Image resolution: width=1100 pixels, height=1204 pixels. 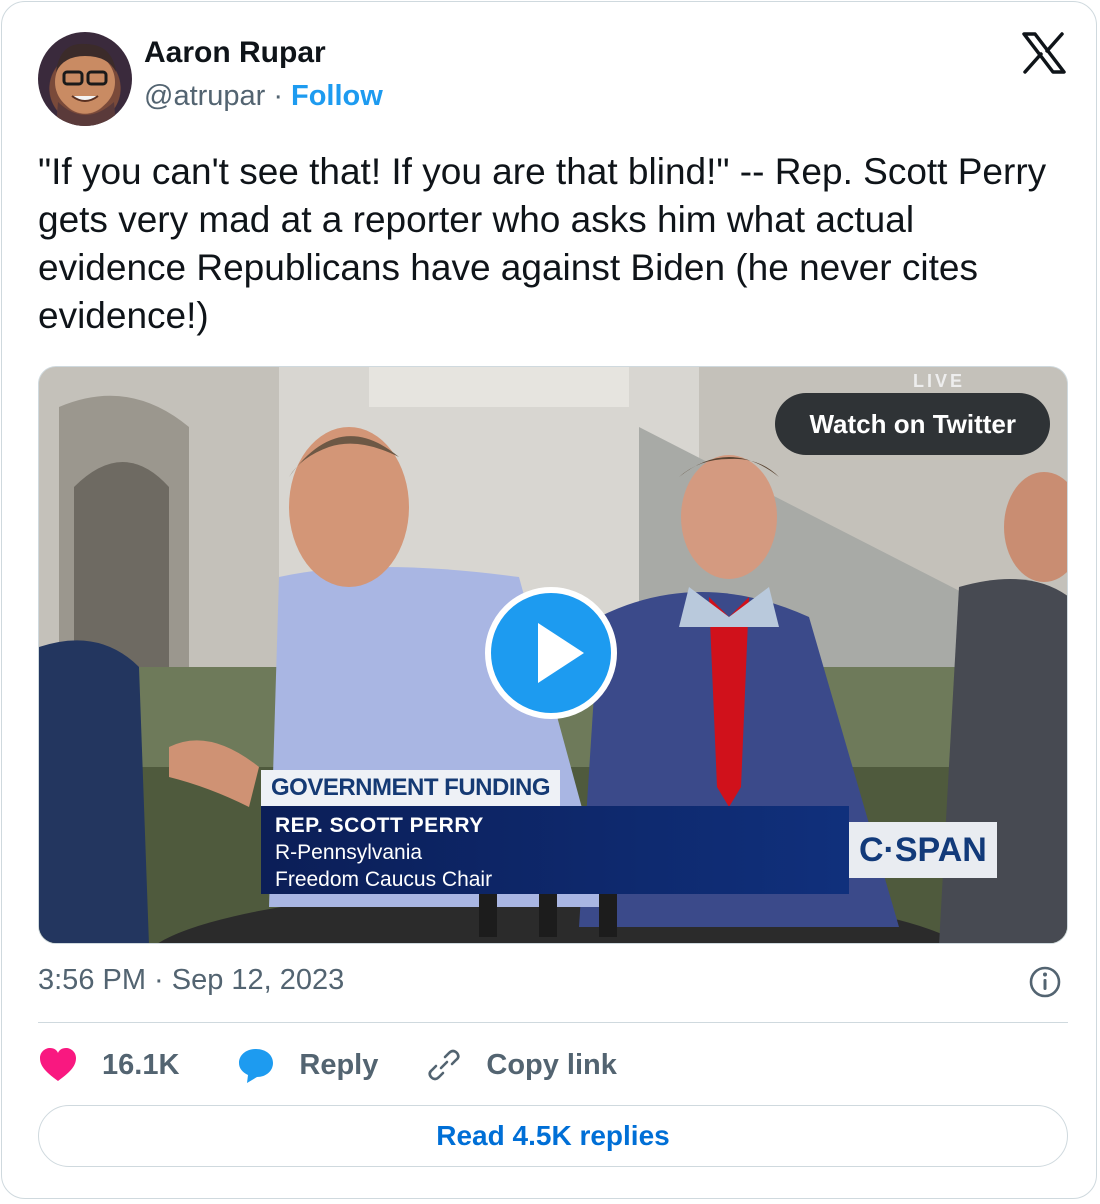 I want to click on reply-button: Reply, so click(x=307, y=1065).